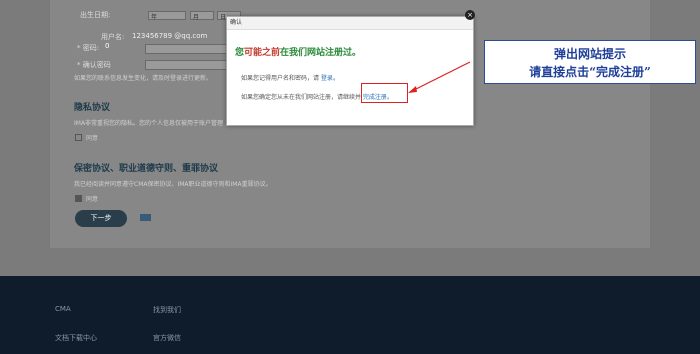 The width and height of the screenshot is (700, 354). Describe the element at coordinates (441, 76) in the screenshot. I see `arrow-line` at that location.